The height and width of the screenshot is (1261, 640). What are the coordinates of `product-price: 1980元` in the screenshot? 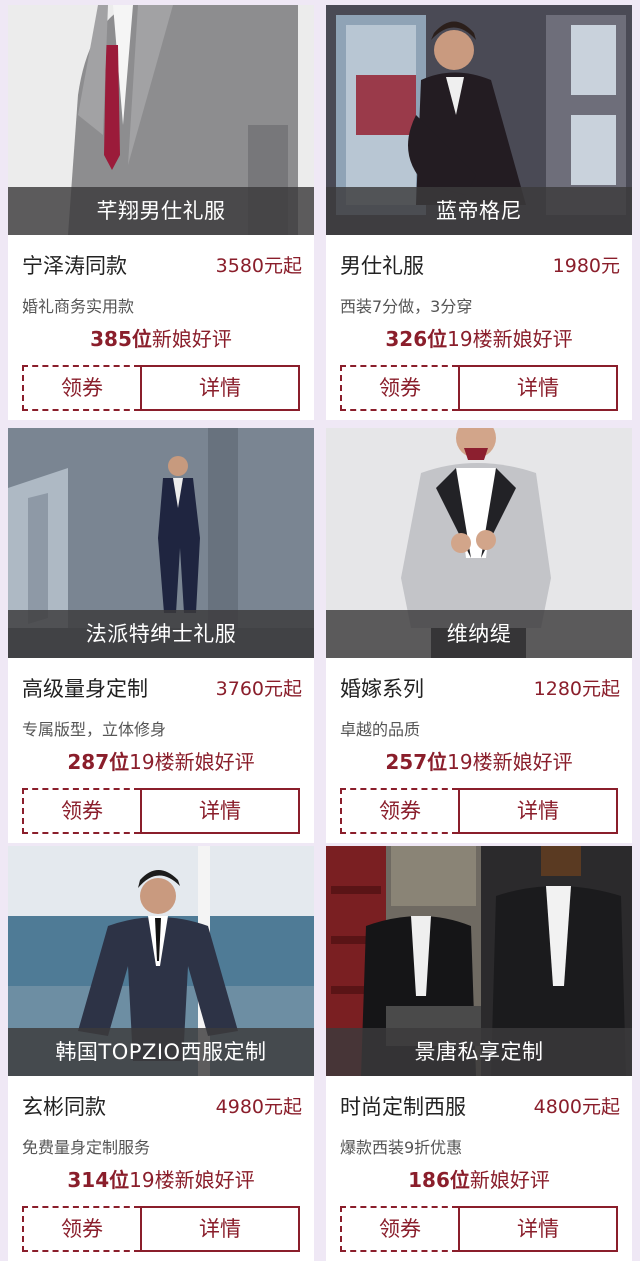 It's located at (586, 266).